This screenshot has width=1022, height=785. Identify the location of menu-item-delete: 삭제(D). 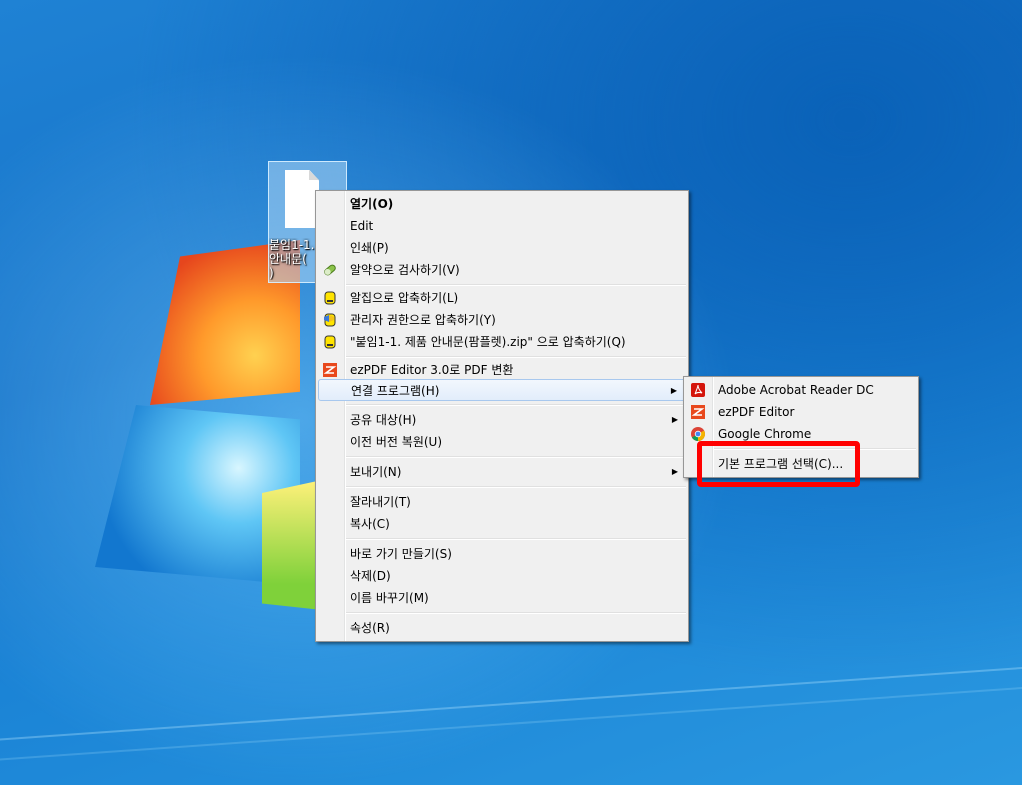
(502, 576).